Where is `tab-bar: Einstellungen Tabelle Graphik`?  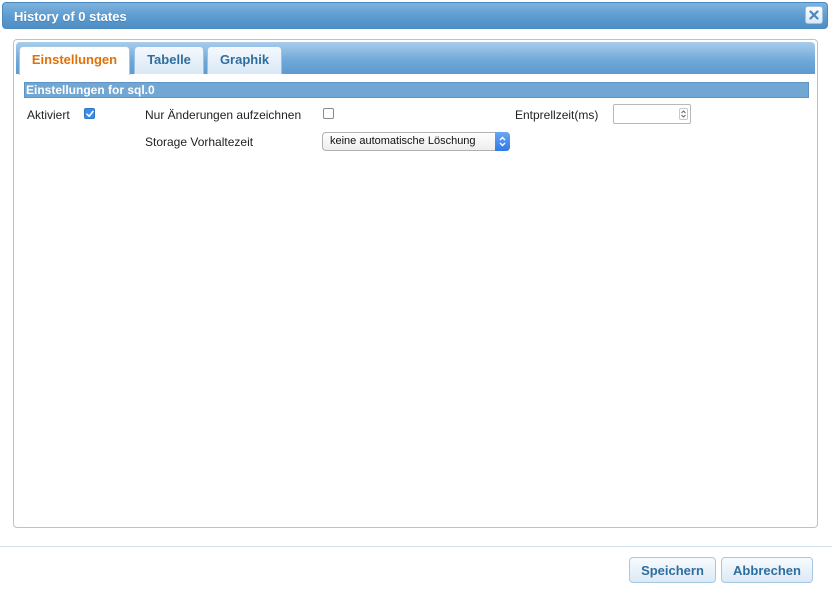 tab-bar: Einstellungen Tabelle Graphik is located at coordinates (415, 58).